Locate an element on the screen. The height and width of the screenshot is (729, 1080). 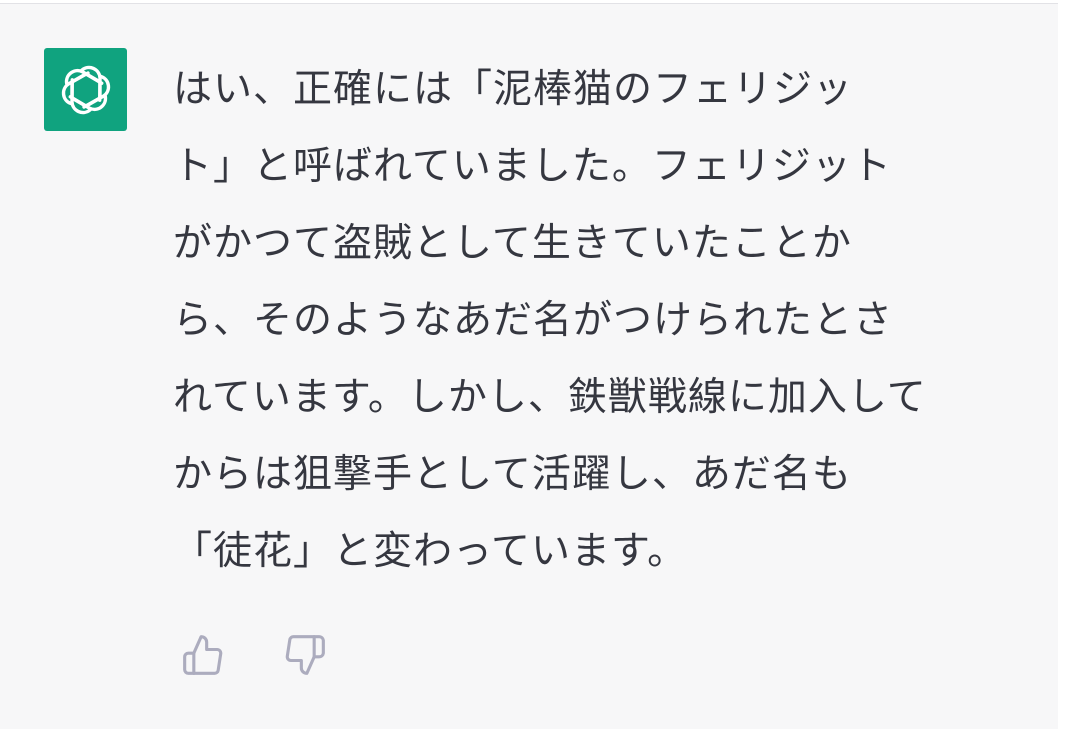
scrollbar-gutter is located at coordinates (1069, 364).